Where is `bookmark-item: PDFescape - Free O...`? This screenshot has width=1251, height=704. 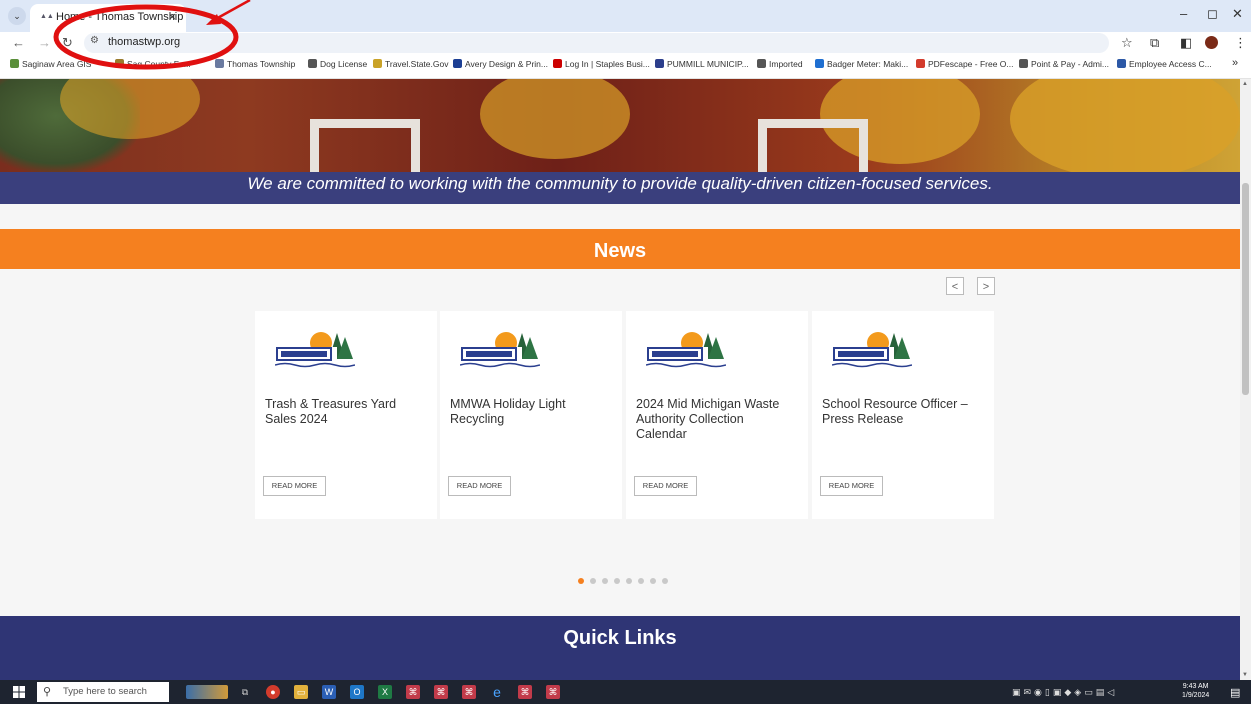 bookmark-item: PDFescape - Free O... is located at coordinates (965, 64).